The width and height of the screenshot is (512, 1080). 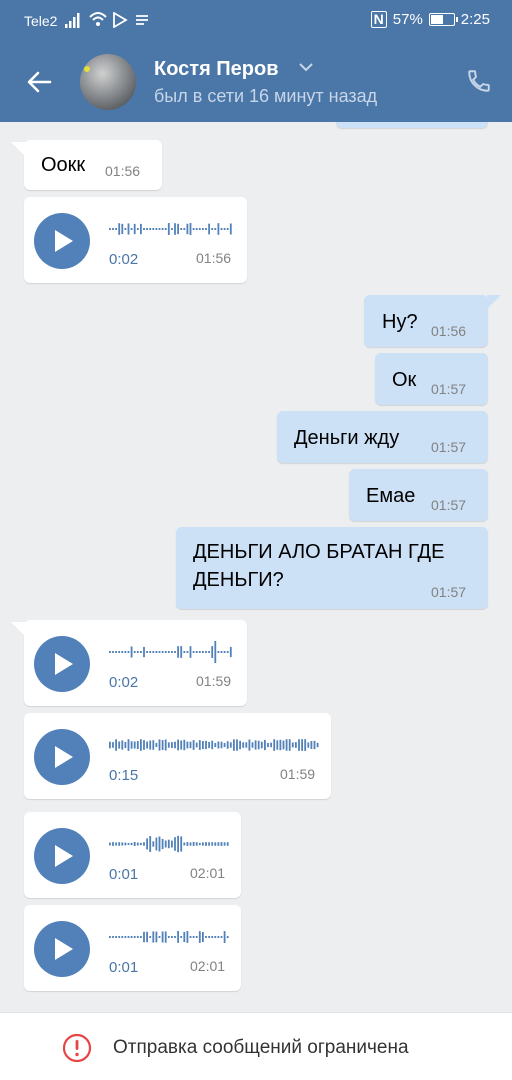 What do you see at coordinates (108, 82) in the screenshot?
I see `avatar` at bounding box center [108, 82].